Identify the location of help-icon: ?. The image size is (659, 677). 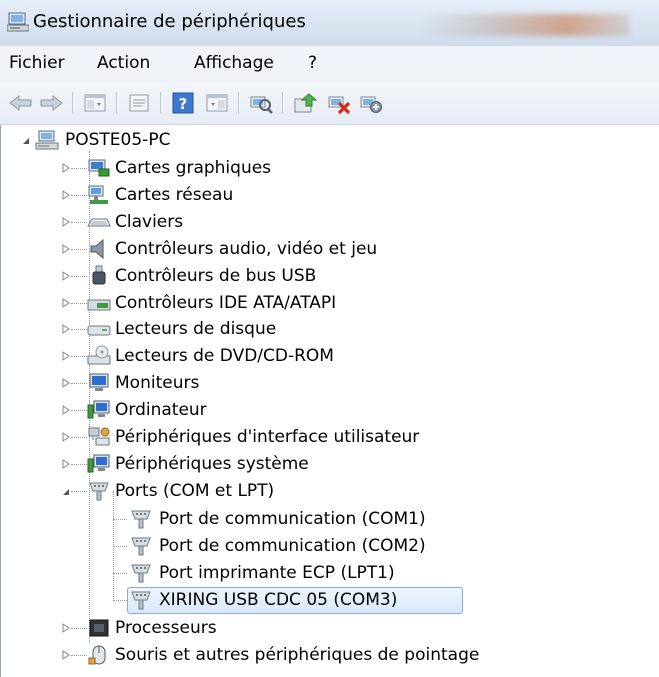
(183, 103).